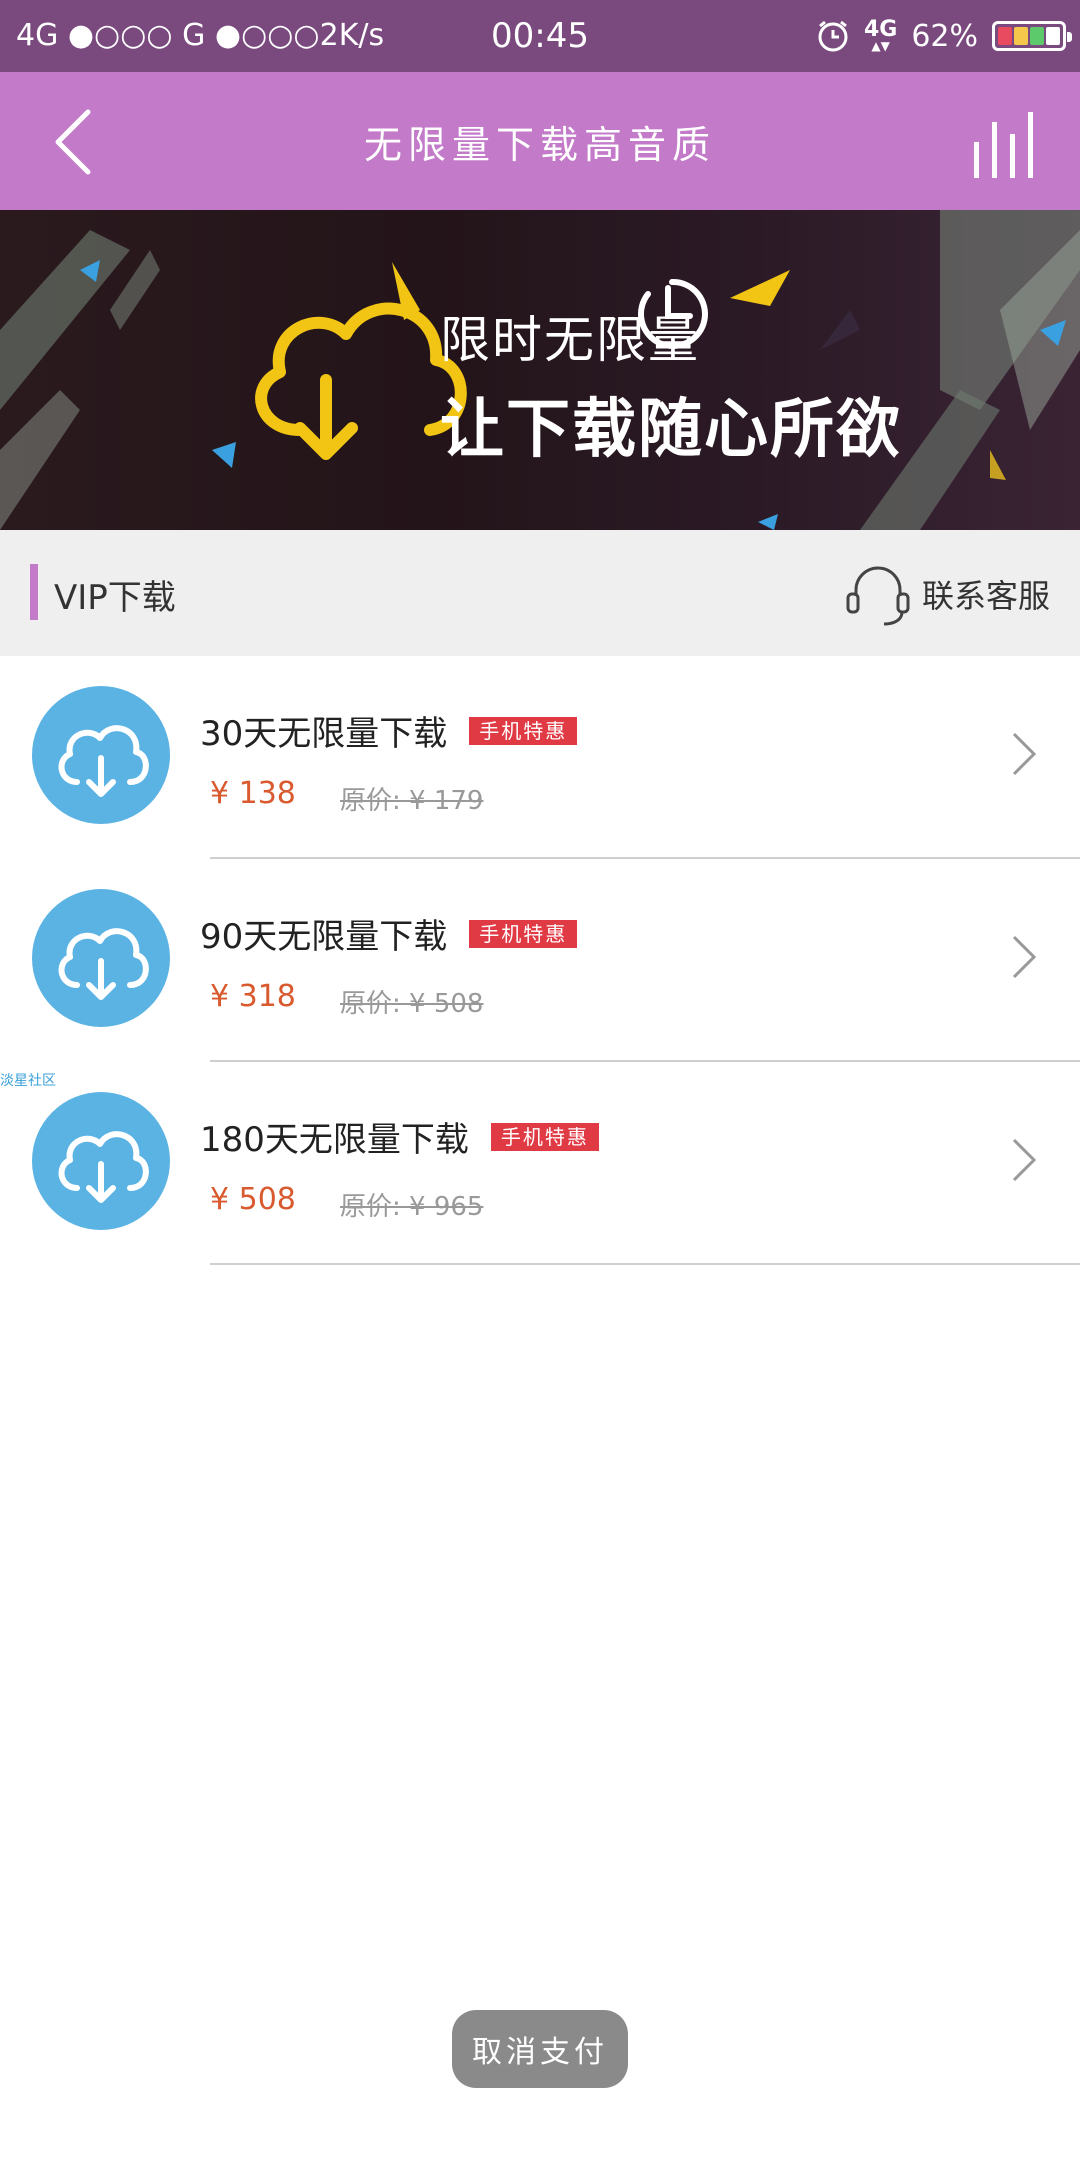 The image size is (1080, 2160). Describe the element at coordinates (540, 36) in the screenshot. I see `status-bar: 4G ●○○○ G ●○○○2K/s 00:45 4G ▲▼ 62%` at that location.